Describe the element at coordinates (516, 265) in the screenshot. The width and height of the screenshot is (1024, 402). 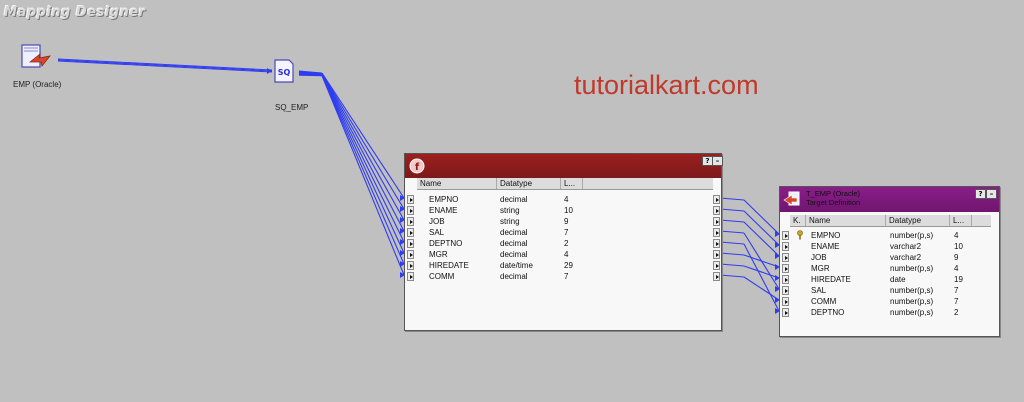
I see `port-datatype: date/time` at that location.